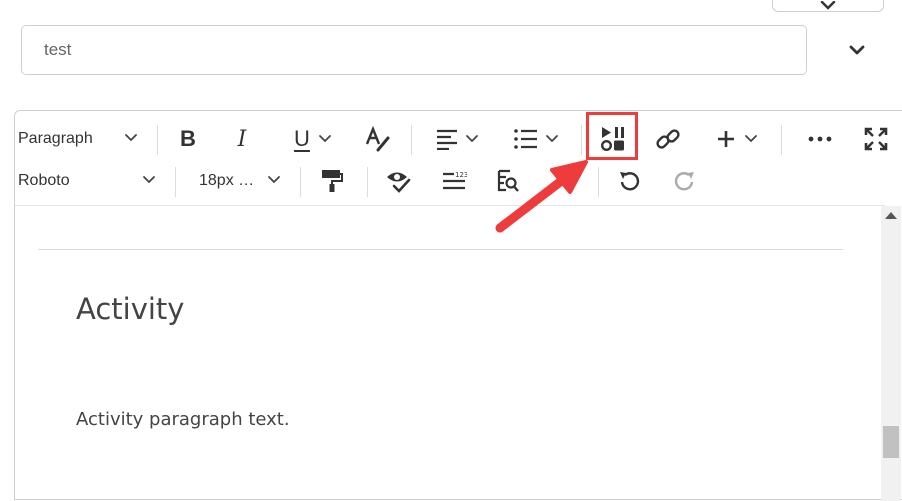  I want to click on top-dropdown-button, so click(828, 6).